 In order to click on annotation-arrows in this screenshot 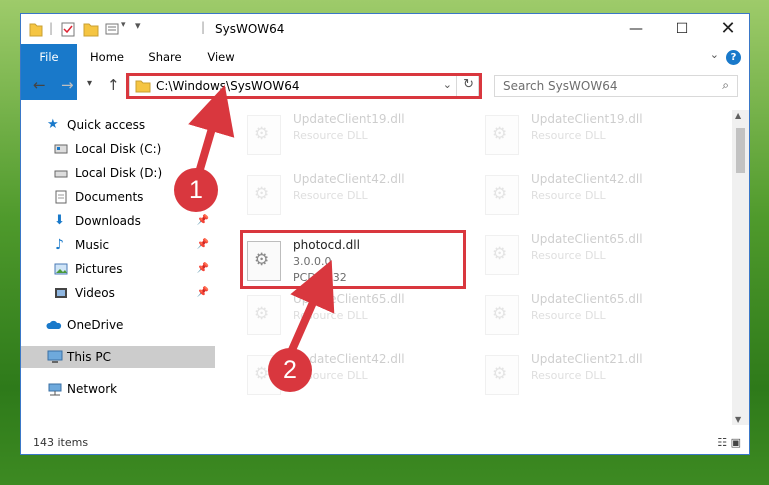, I will do `click(261, 219)`.